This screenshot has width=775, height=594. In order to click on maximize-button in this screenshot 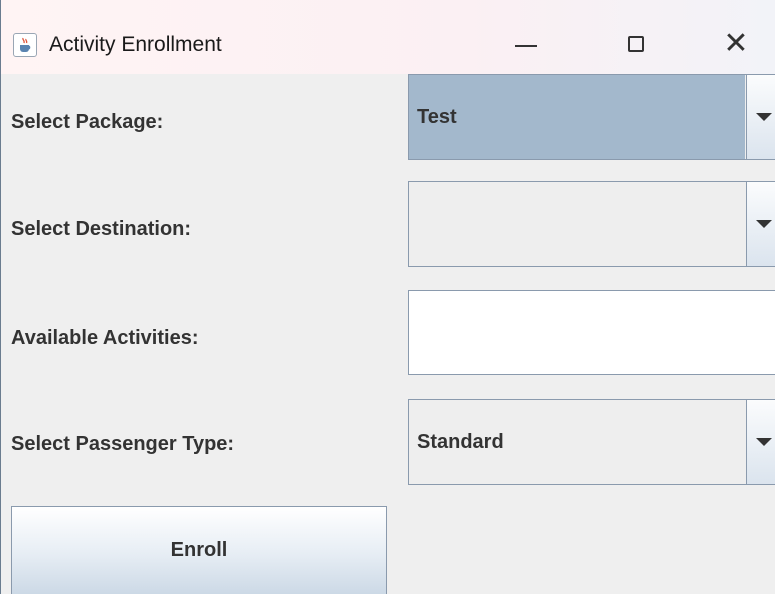, I will do `click(636, 44)`.